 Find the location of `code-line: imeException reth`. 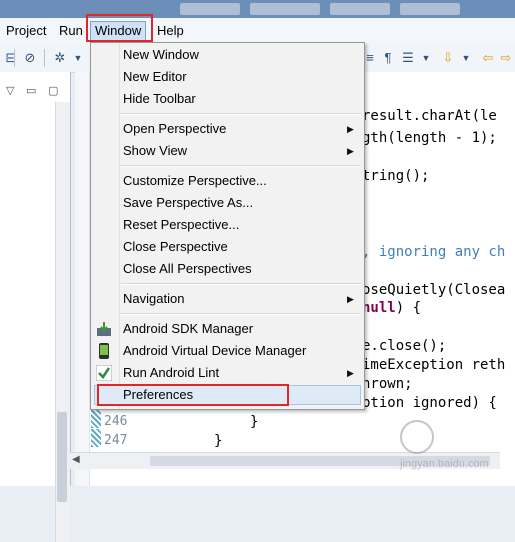

code-line: imeException reth is located at coordinates (434, 365).